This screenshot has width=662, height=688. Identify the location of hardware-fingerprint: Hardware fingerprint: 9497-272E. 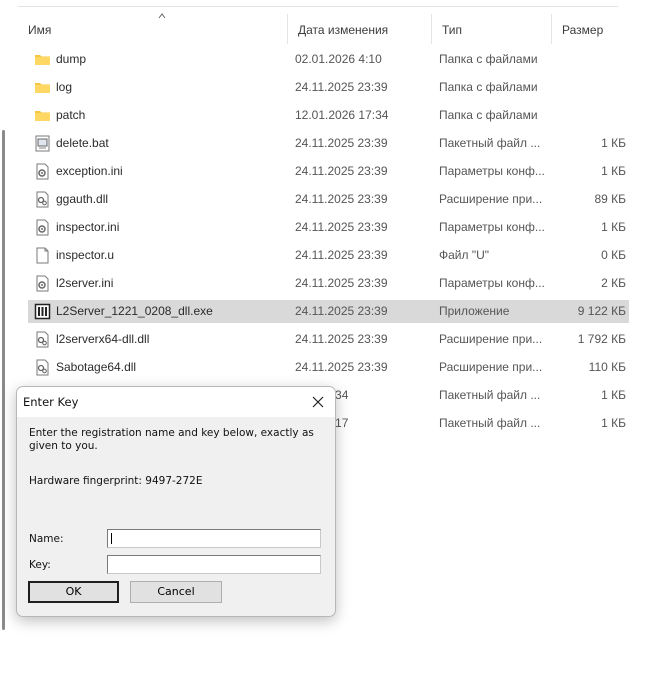
(115, 481).